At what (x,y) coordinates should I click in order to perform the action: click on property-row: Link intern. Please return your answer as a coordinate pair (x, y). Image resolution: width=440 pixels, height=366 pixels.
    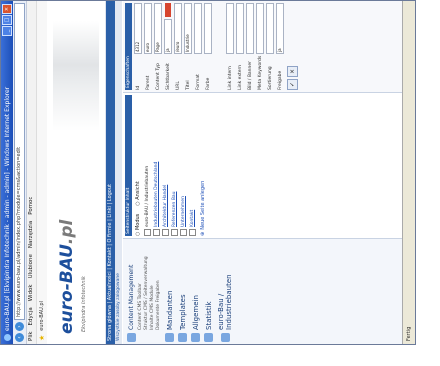
    Looking at the image, I should click on (230, 46).